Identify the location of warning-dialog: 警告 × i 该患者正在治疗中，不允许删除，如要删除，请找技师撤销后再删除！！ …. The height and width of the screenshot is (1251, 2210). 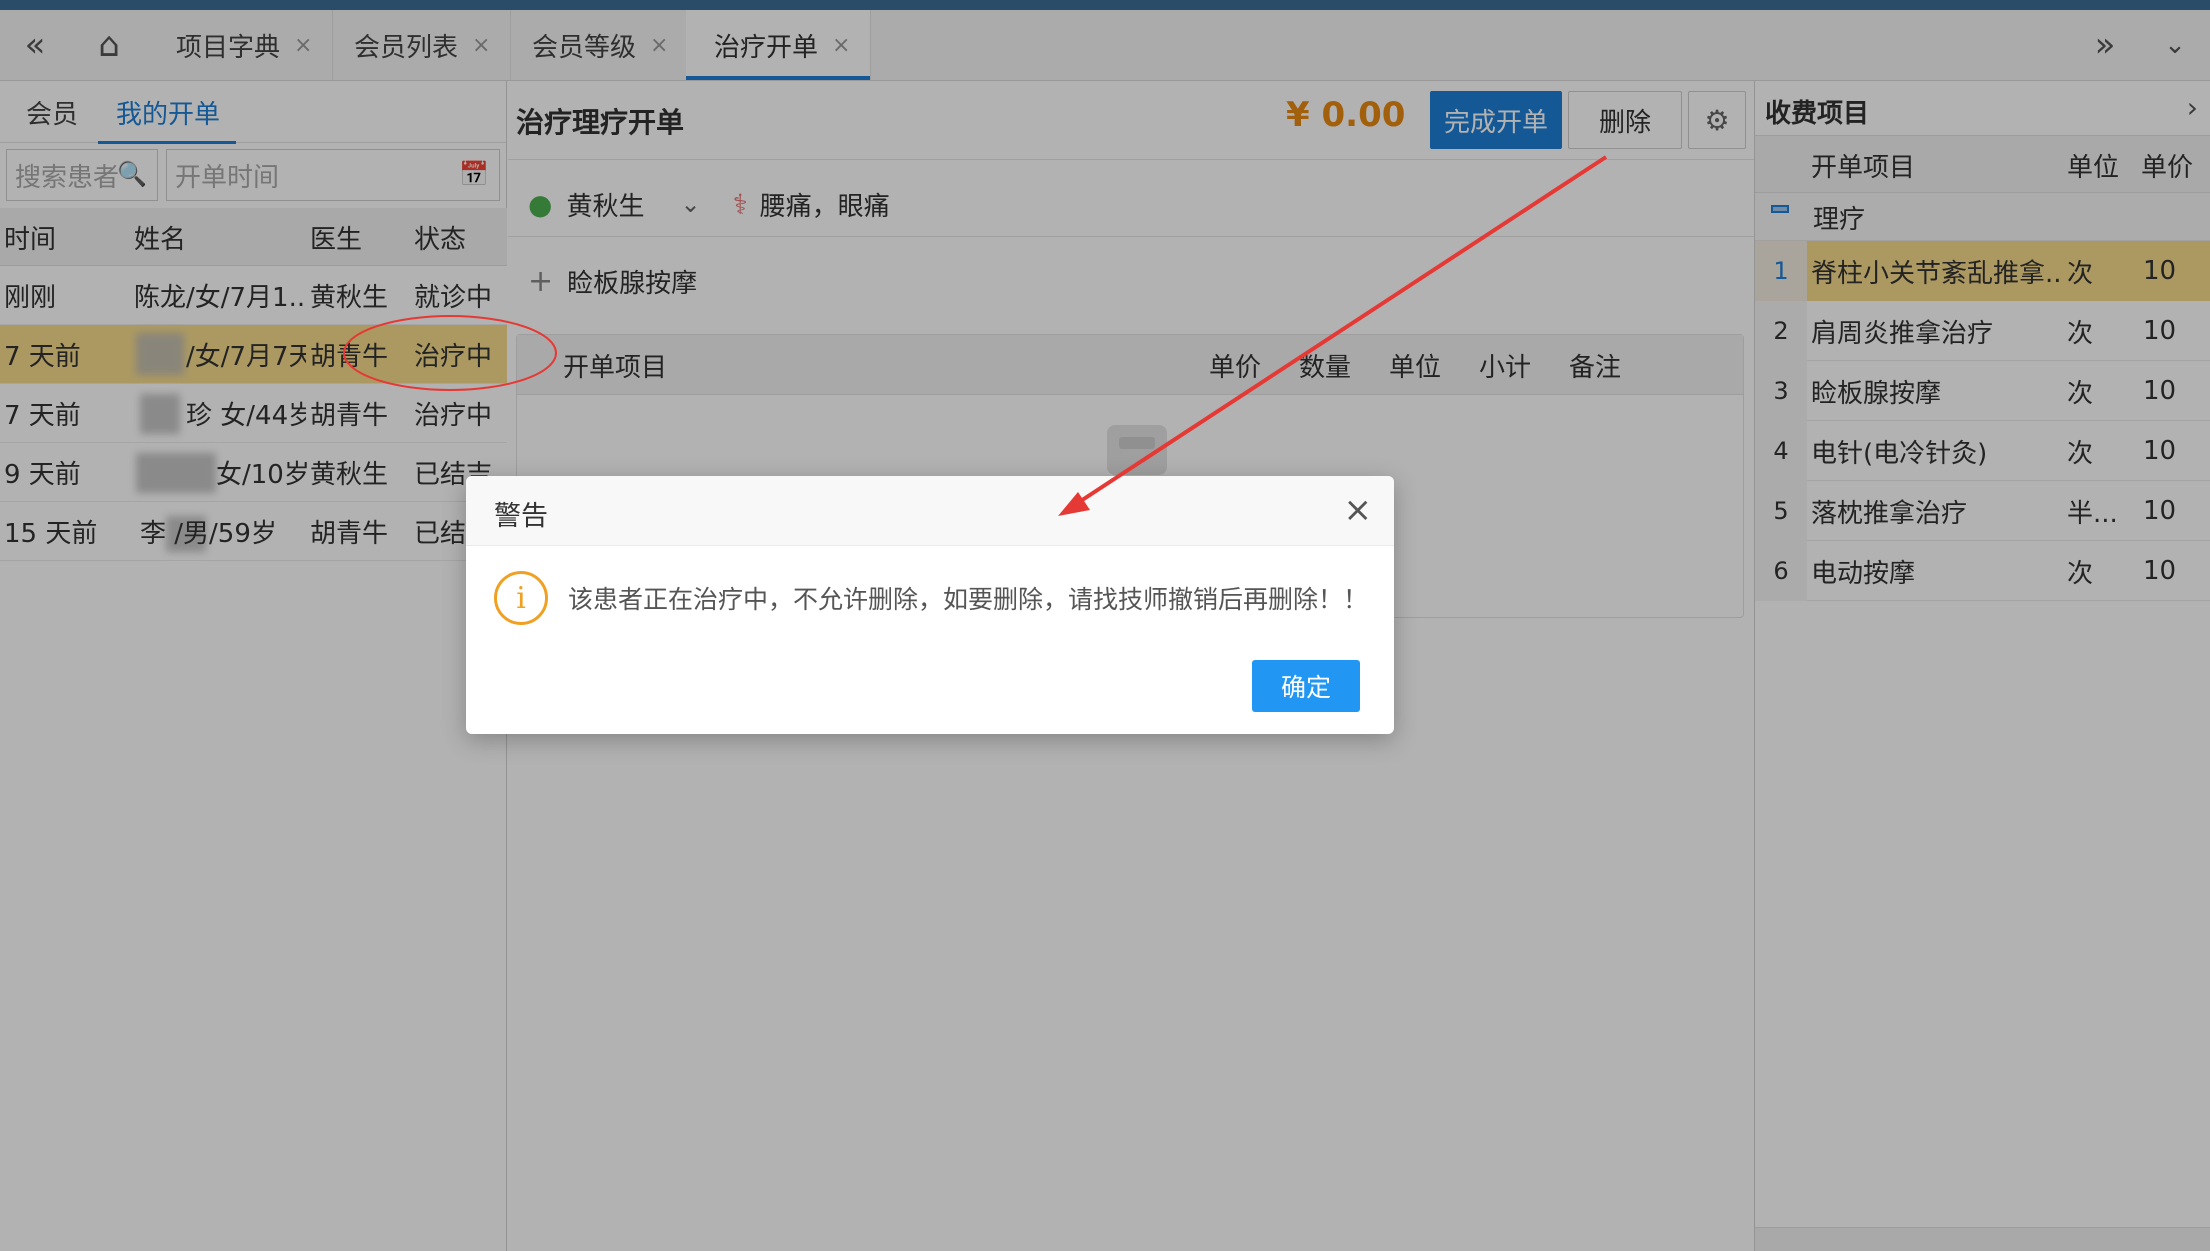
(930, 605).